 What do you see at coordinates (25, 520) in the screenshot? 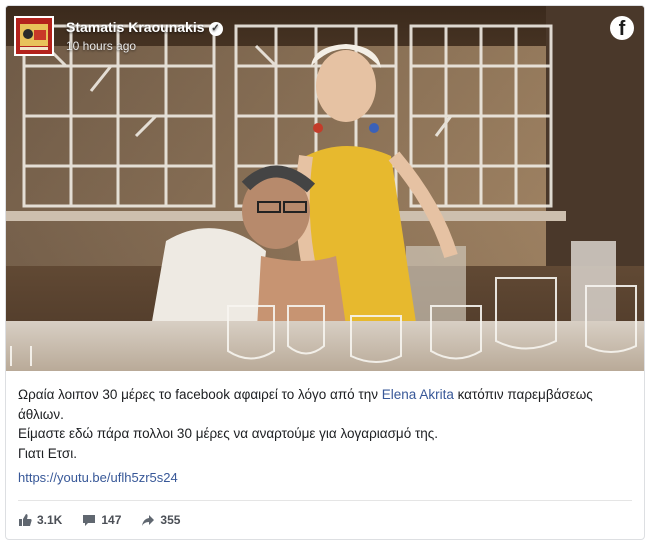
I see `thumbs-up-icon` at bounding box center [25, 520].